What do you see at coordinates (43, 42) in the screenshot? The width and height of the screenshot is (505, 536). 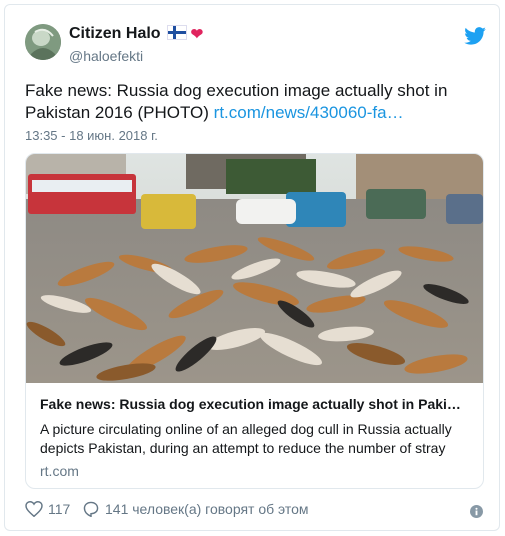 I see `avatar` at bounding box center [43, 42].